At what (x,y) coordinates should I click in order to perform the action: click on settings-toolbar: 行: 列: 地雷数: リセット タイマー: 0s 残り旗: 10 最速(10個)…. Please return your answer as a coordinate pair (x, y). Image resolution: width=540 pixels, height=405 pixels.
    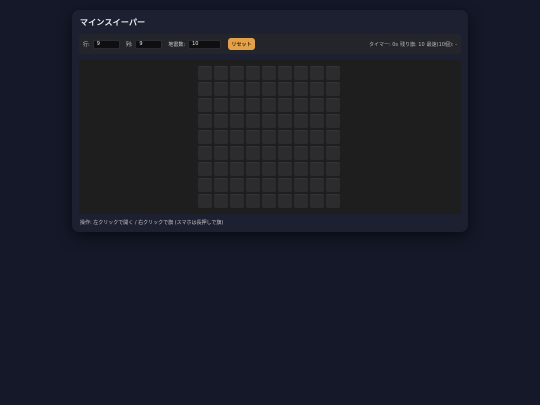
    Looking at the image, I should click on (270, 44).